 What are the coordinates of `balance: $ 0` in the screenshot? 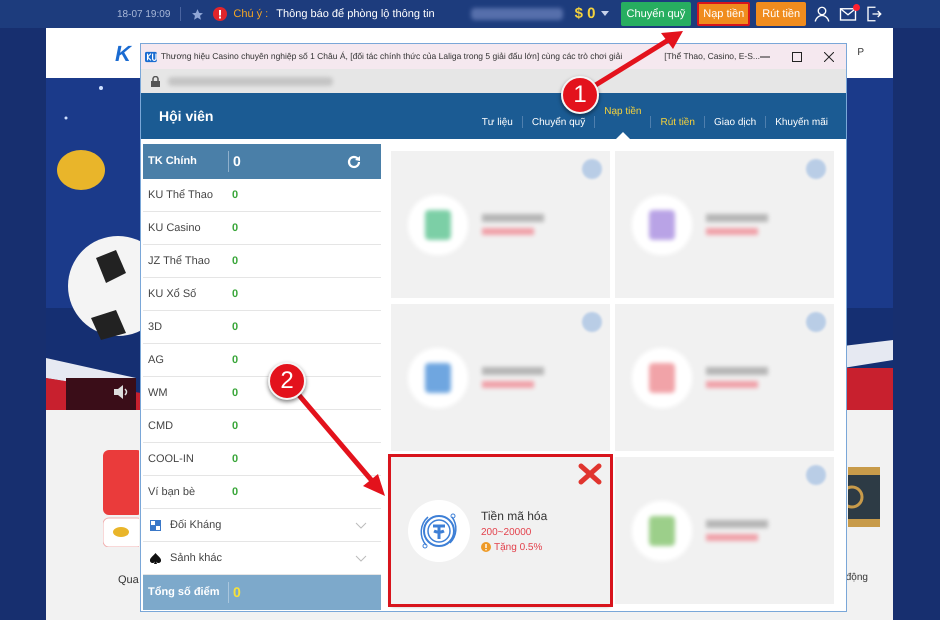 It's located at (585, 14).